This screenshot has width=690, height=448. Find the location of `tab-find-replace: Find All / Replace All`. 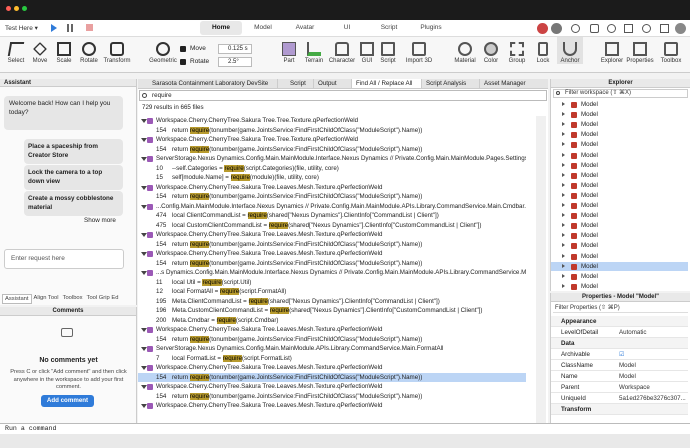

tab-find-replace: Find All / Replace All is located at coordinates (387, 83).